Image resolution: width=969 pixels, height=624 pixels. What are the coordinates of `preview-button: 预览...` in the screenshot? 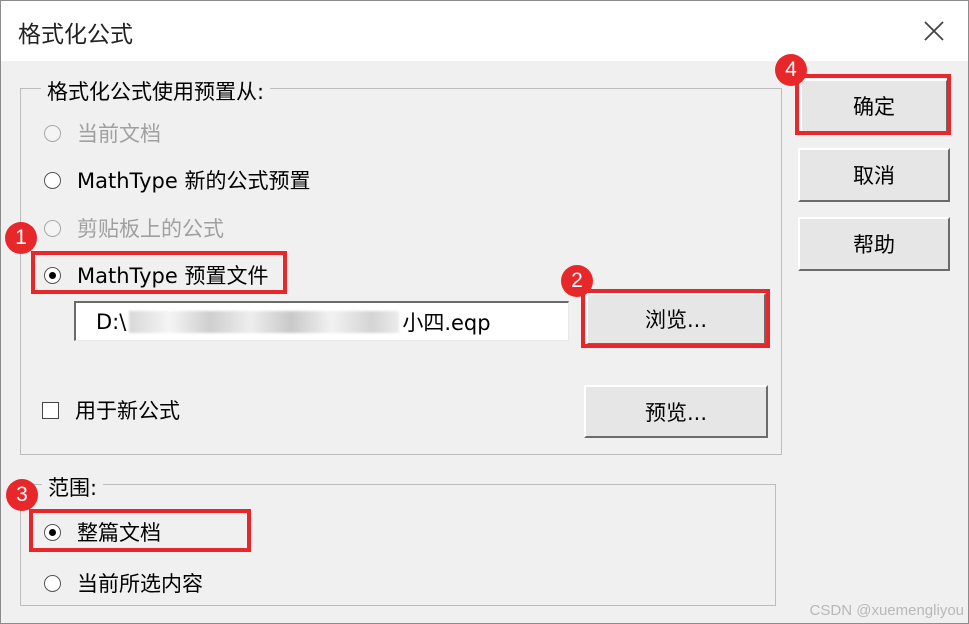 It's located at (676, 411).